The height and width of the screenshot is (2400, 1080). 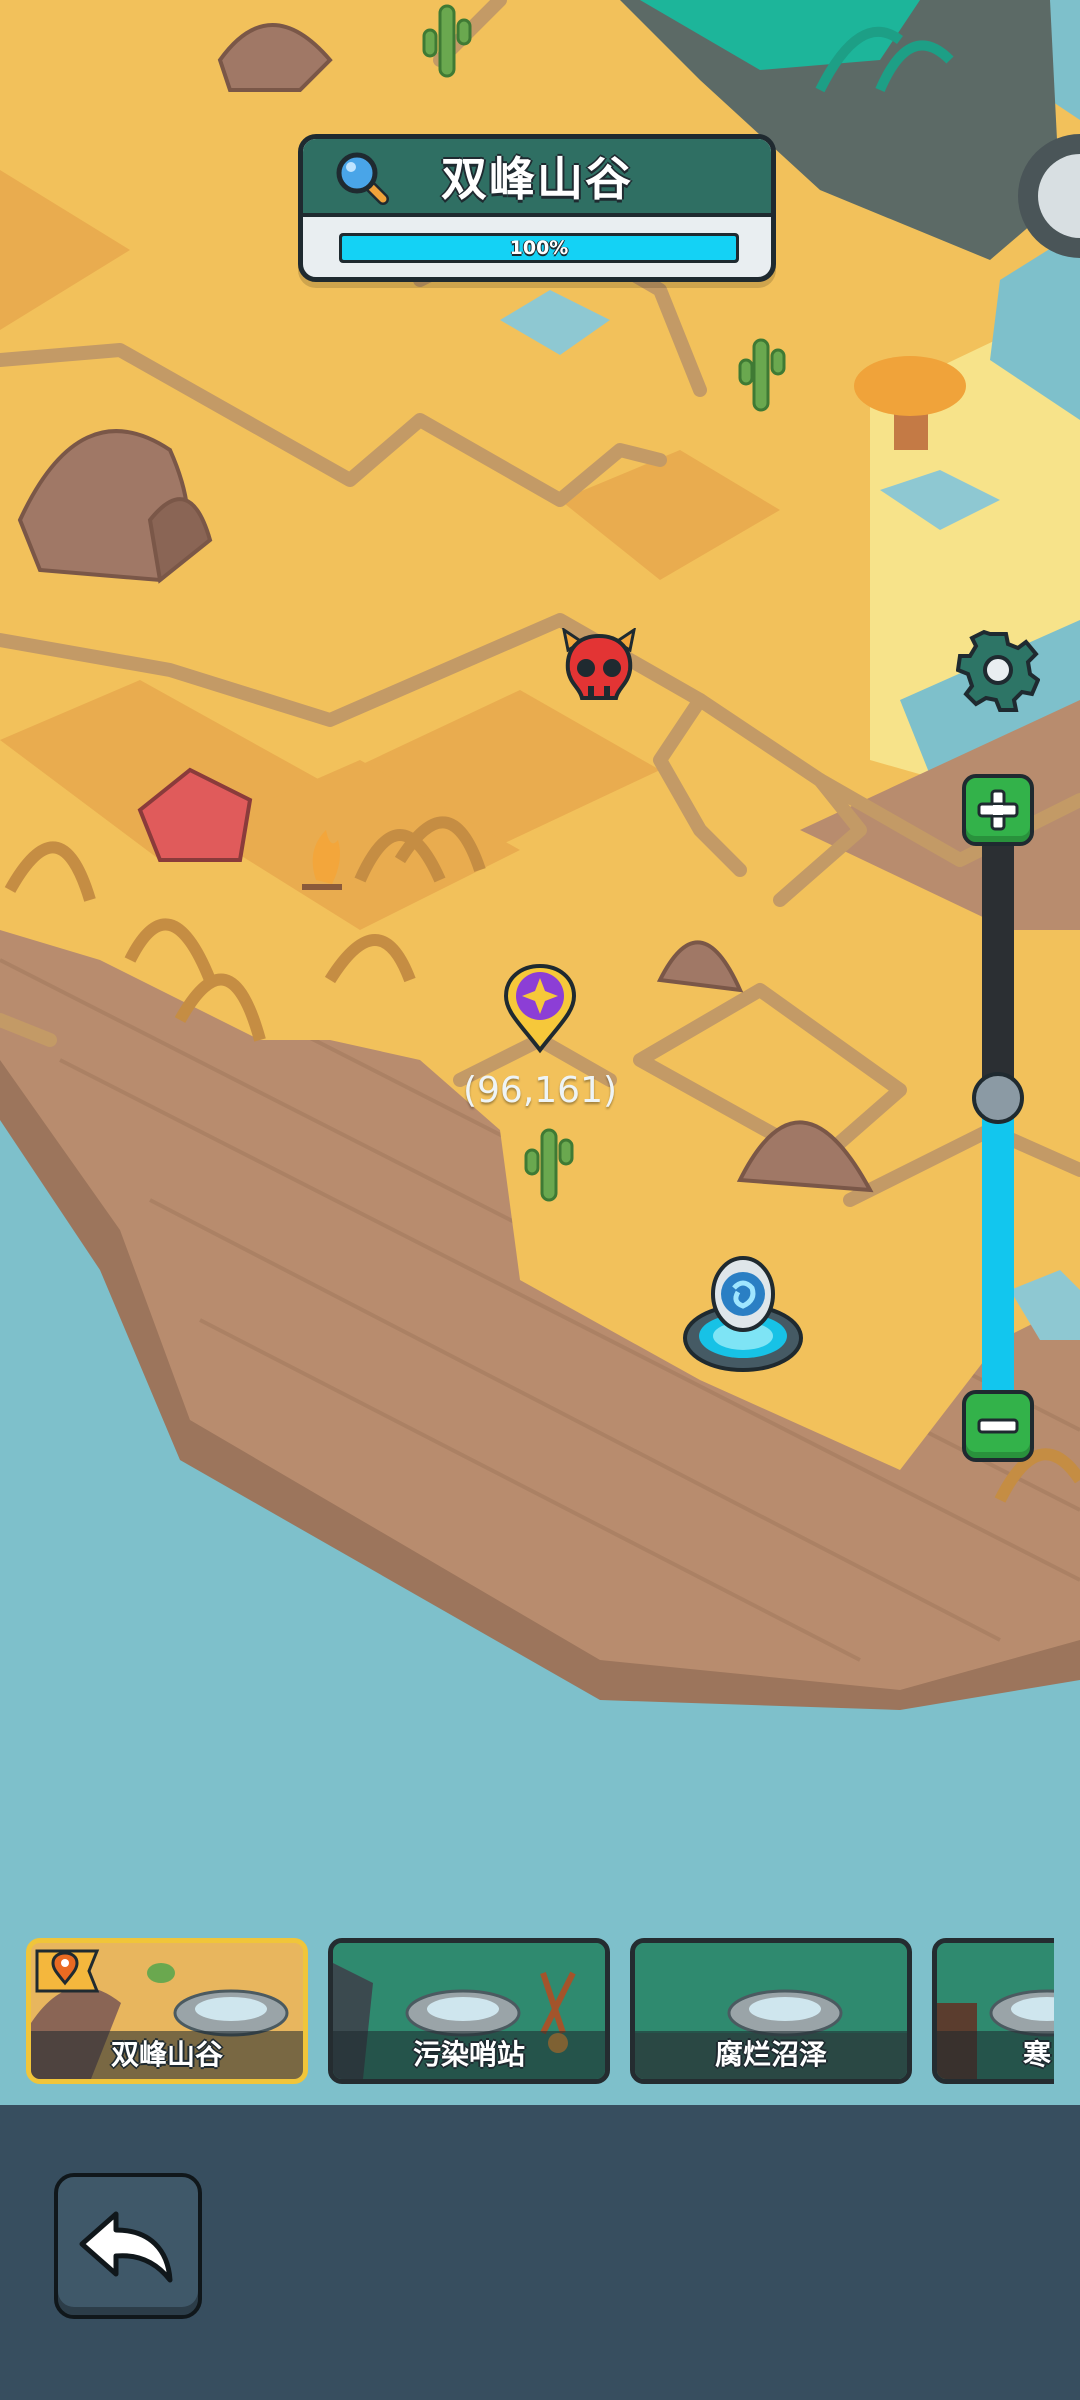 I want to click on region-card-wuran: 污染哨站, so click(x=469, y=2011).